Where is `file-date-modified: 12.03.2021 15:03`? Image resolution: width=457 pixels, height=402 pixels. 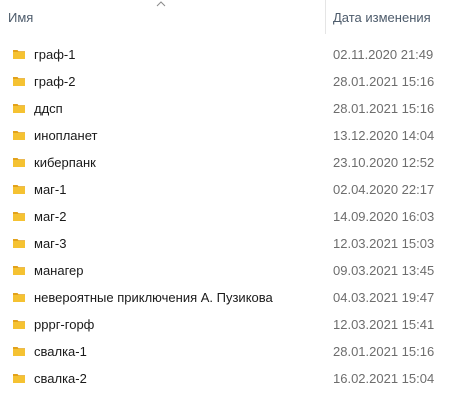 file-date-modified: 12.03.2021 15:03 is located at coordinates (384, 243).